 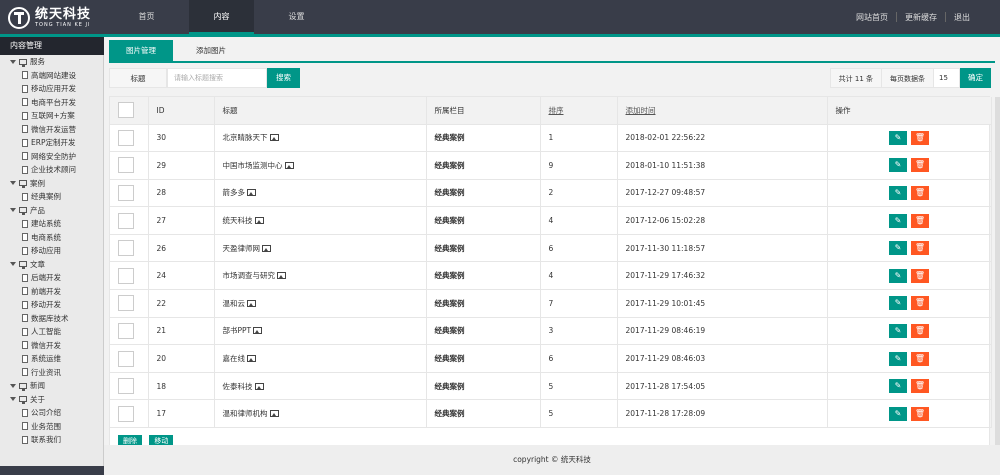 I want to click on tree-group: 新闻, so click(x=51, y=386).